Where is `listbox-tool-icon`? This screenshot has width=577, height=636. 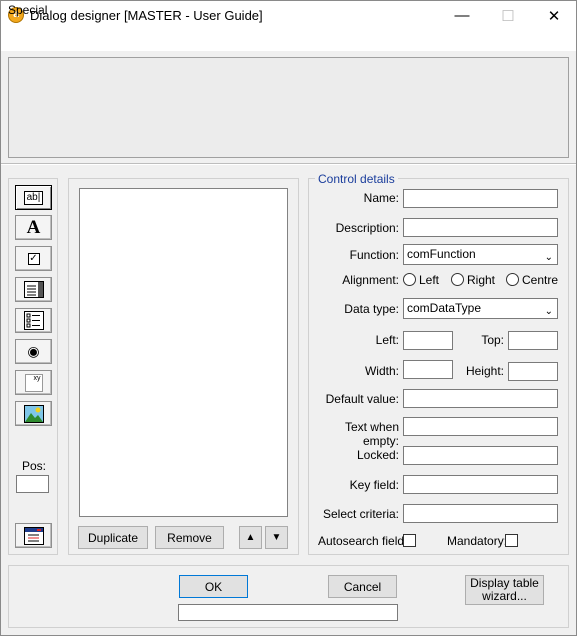
listbox-tool-icon is located at coordinates (33, 289).